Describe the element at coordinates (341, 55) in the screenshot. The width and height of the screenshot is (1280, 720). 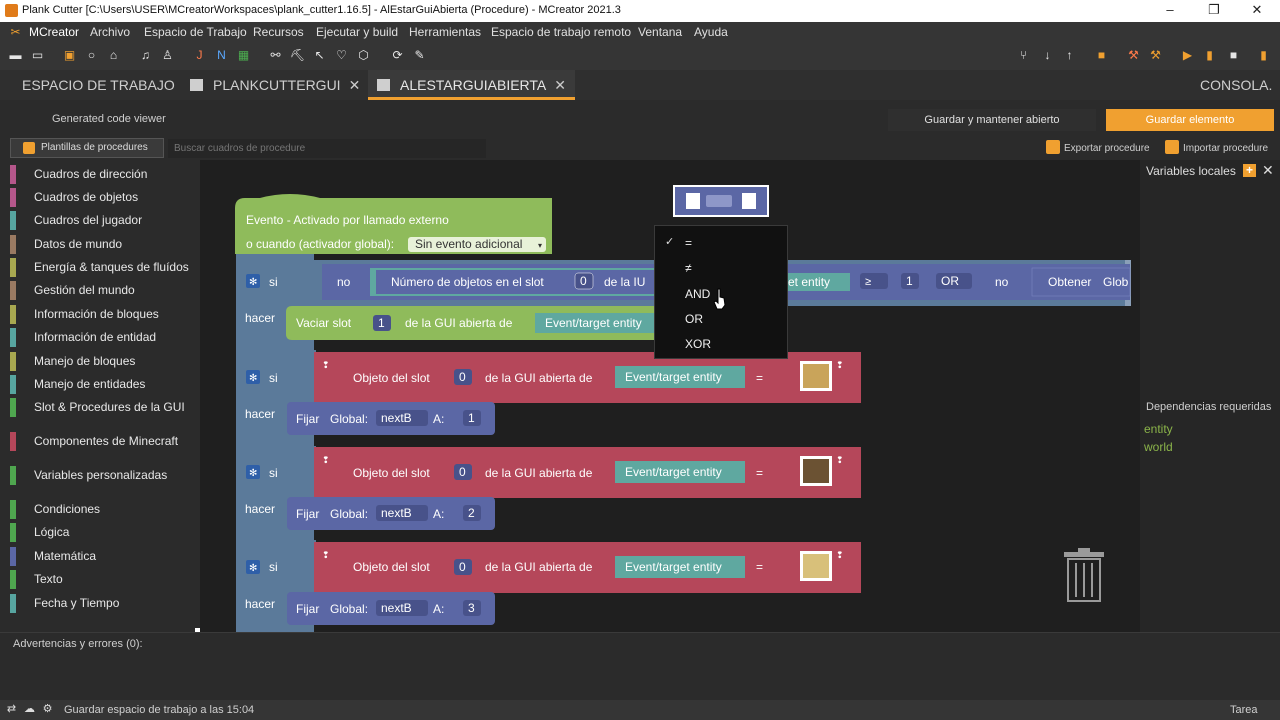
I see `armor-icon: ♡` at that location.